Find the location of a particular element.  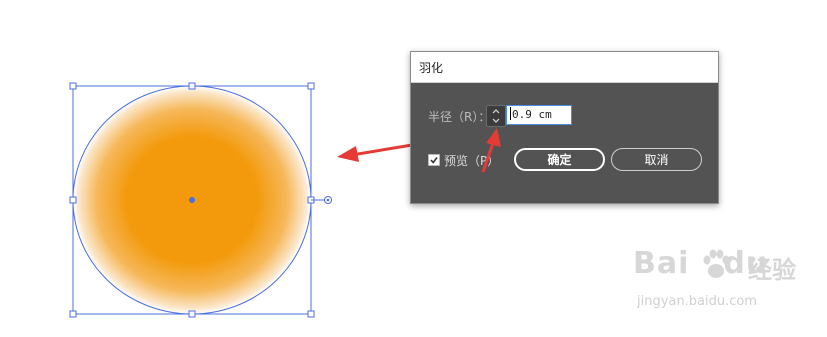

watermark-site-name: 经验 is located at coordinates (772, 270).